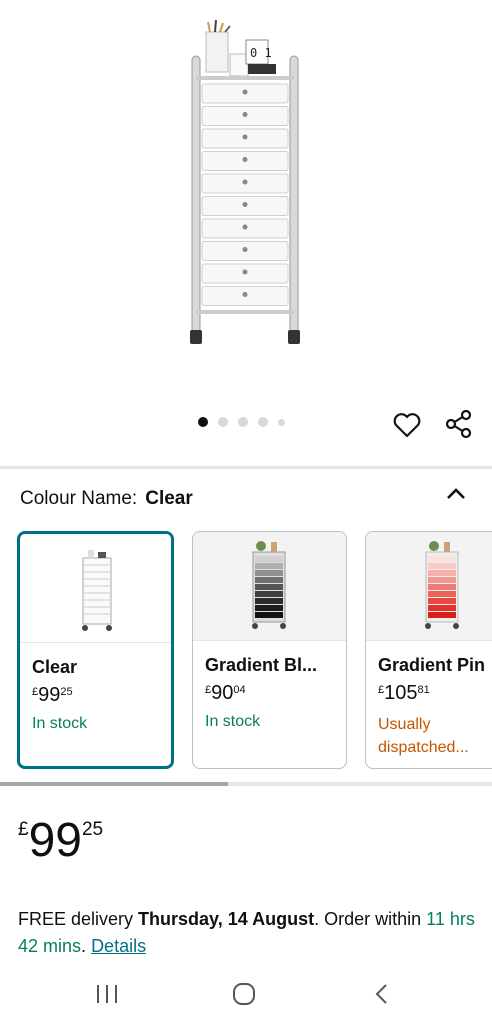  Describe the element at coordinates (169, 498) in the screenshot. I see `variation-selected: Clear` at that location.